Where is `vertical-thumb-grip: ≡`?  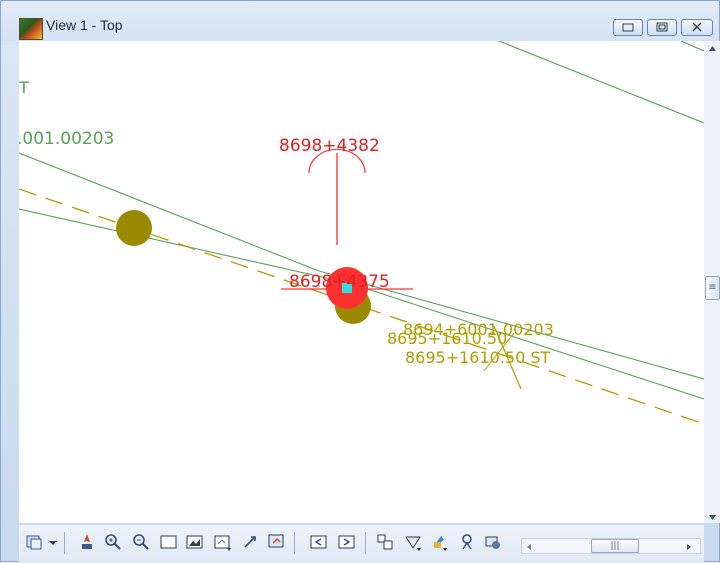
vertical-thumb-grip: ≡ is located at coordinates (712, 287).